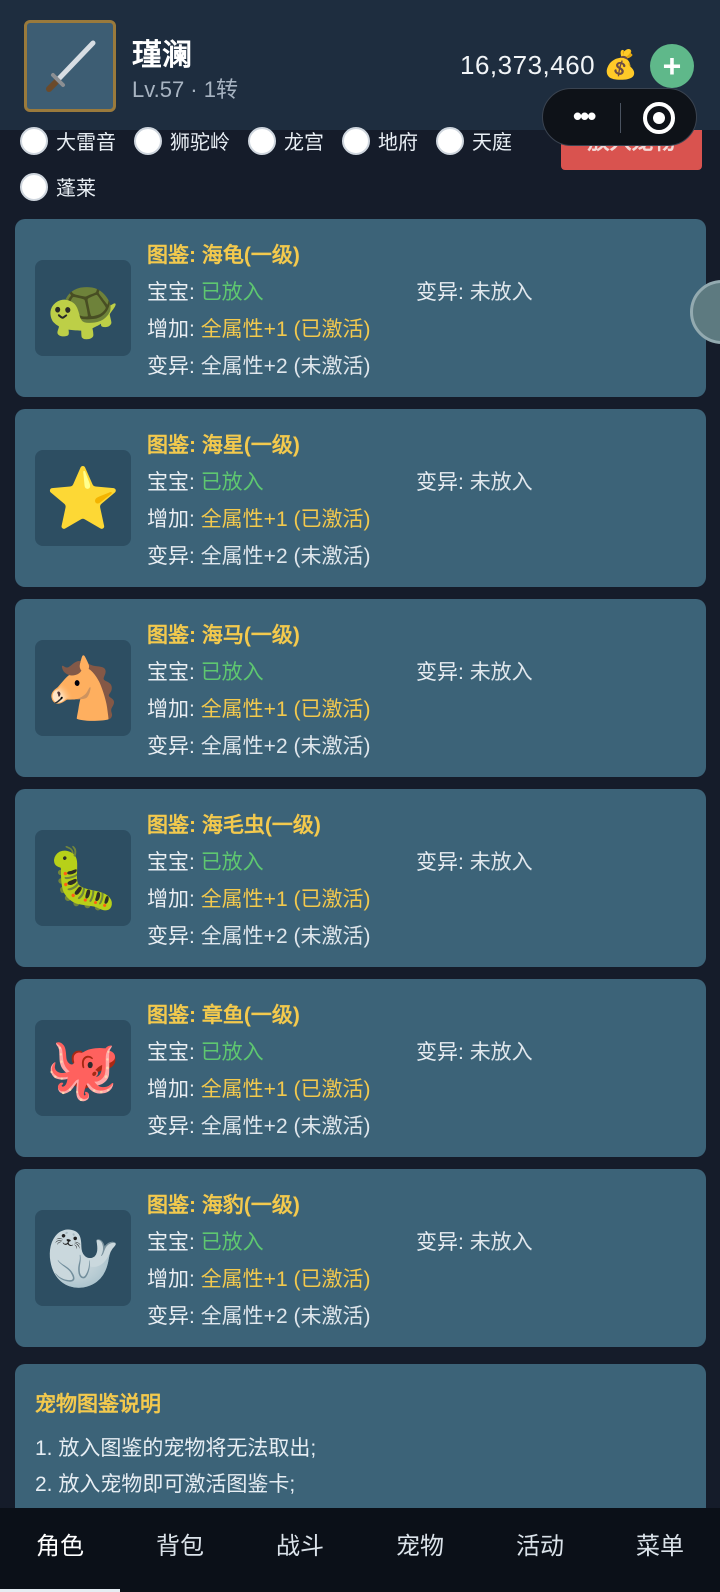  Describe the element at coordinates (83, 1258) in the screenshot. I see `seal-icon: 🦭` at that location.